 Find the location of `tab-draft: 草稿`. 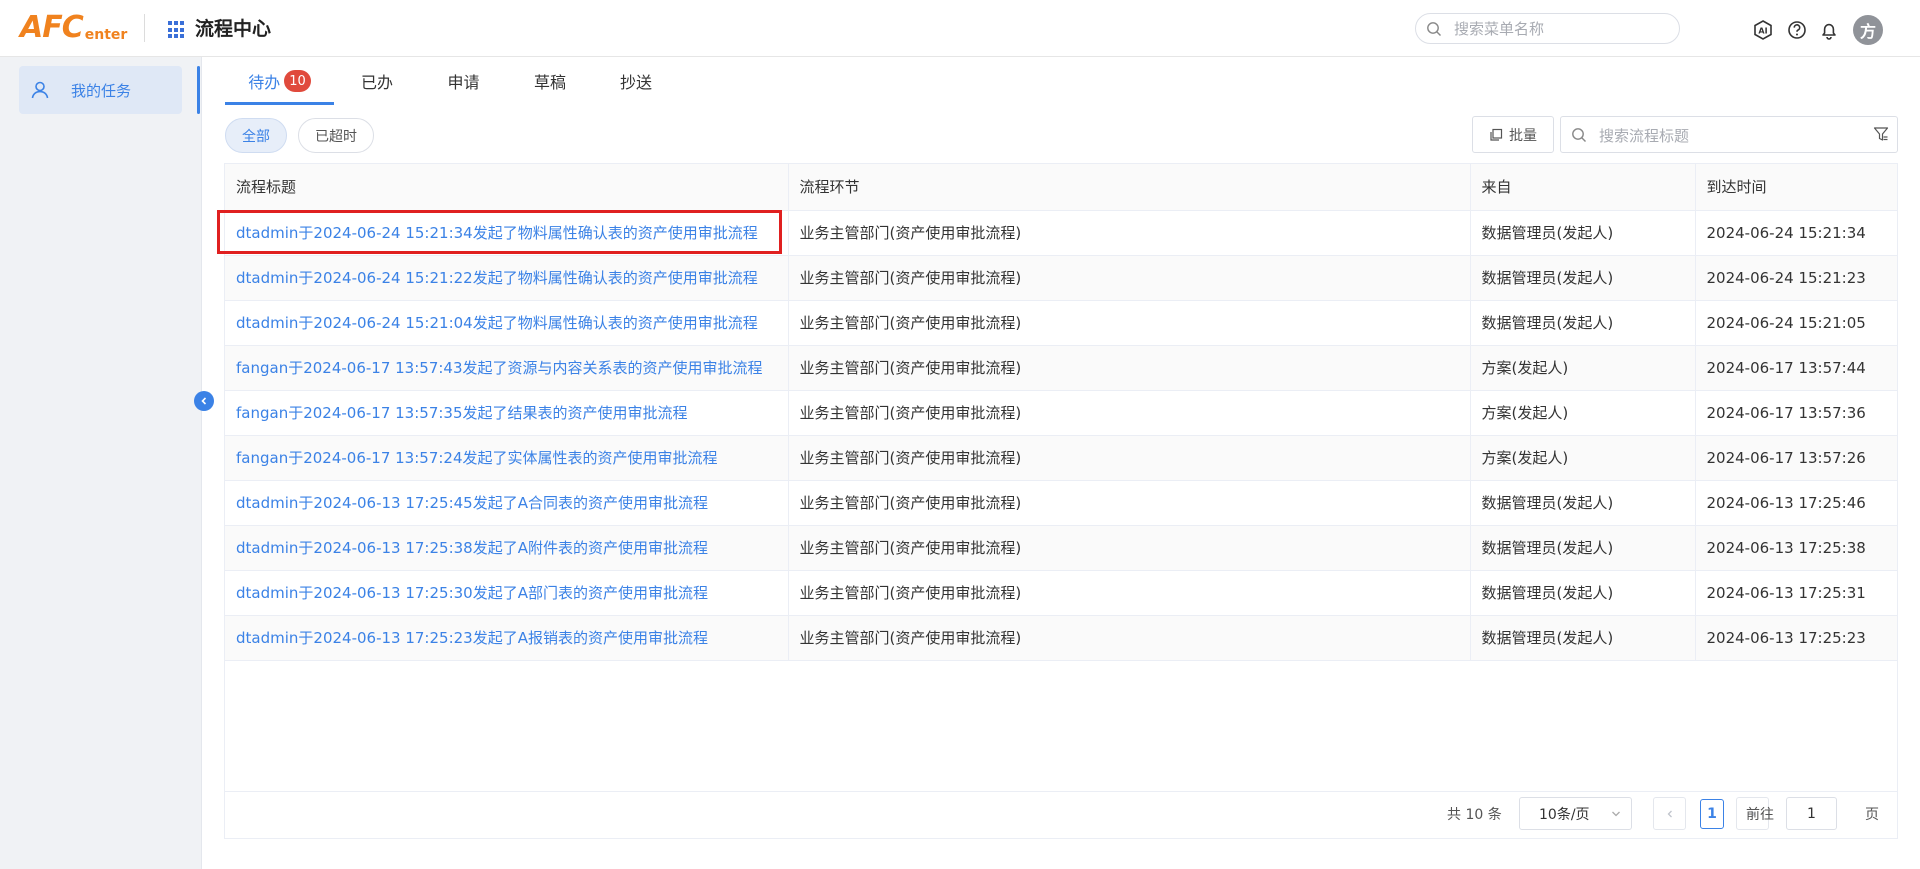

tab-draft: 草稿 is located at coordinates (550, 81).